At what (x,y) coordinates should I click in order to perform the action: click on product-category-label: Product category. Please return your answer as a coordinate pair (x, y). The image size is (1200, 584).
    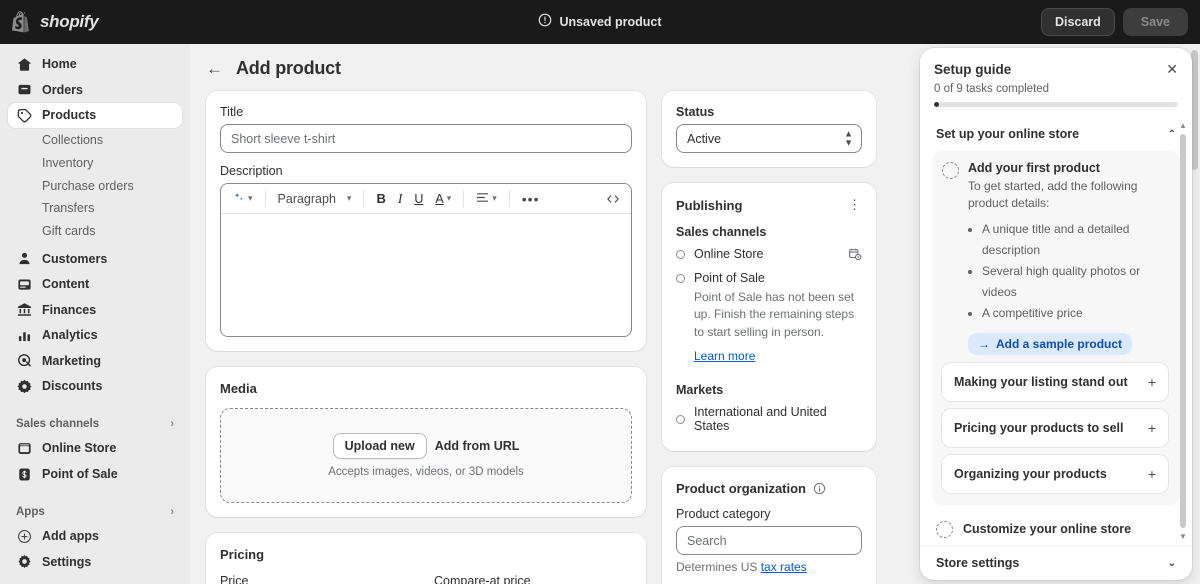
    Looking at the image, I should click on (723, 514).